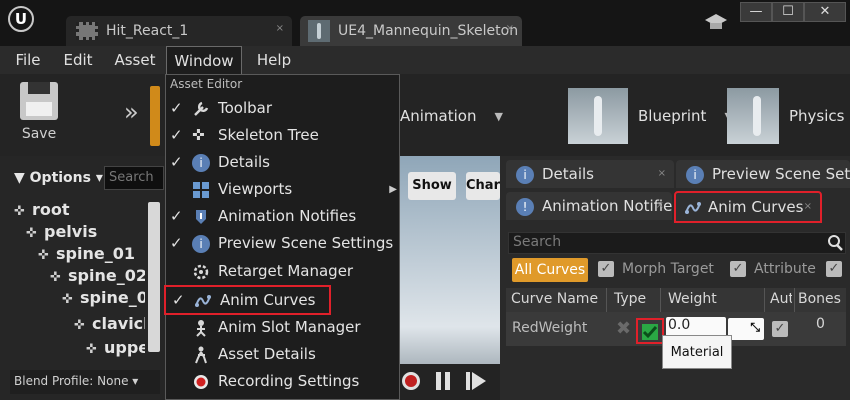 This screenshot has width=850, height=400. Describe the element at coordinates (746, 329) in the screenshot. I see `weight-slider: ⤡` at that location.